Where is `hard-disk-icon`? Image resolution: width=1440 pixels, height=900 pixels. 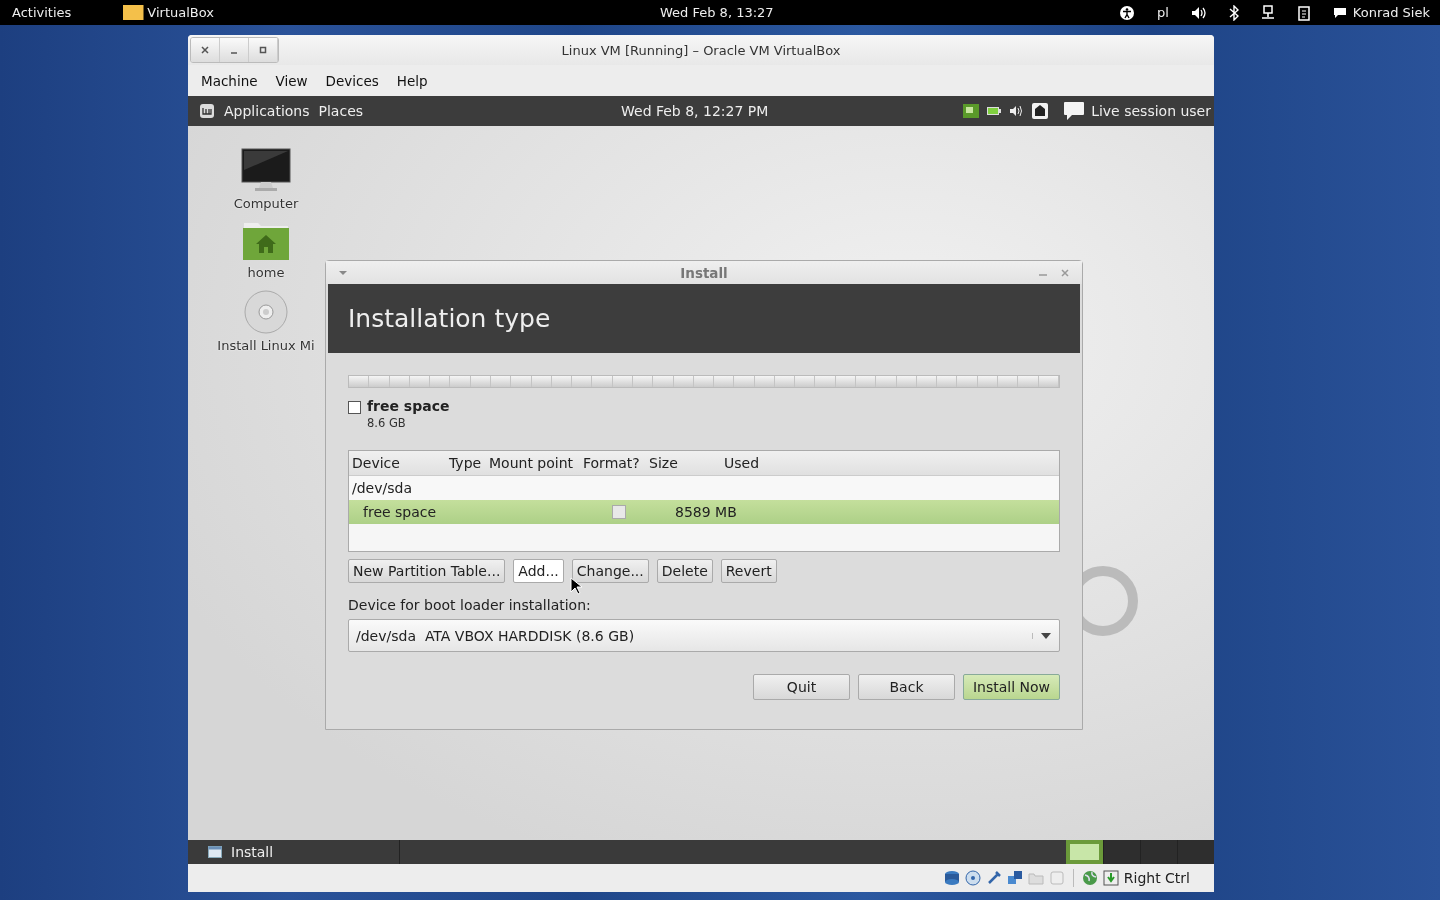 hard-disk-icon is located at coordinates (951, 878).